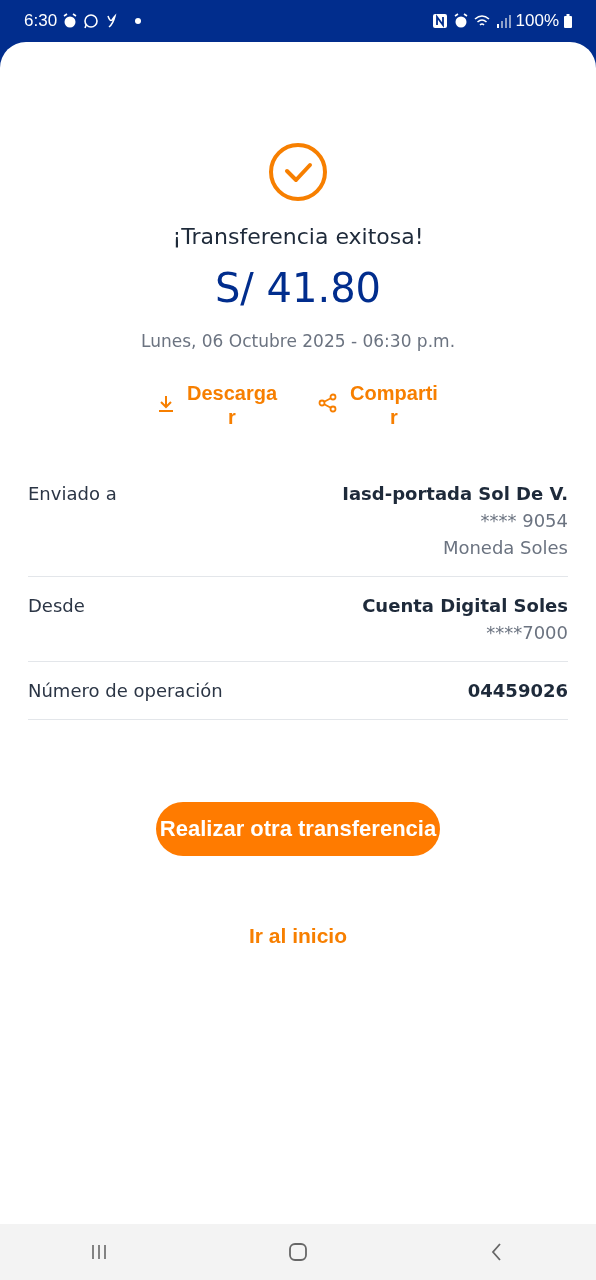 The height and width of the screenshot is (1280, 596). I want to click on home-icon, so click(298, 1252).